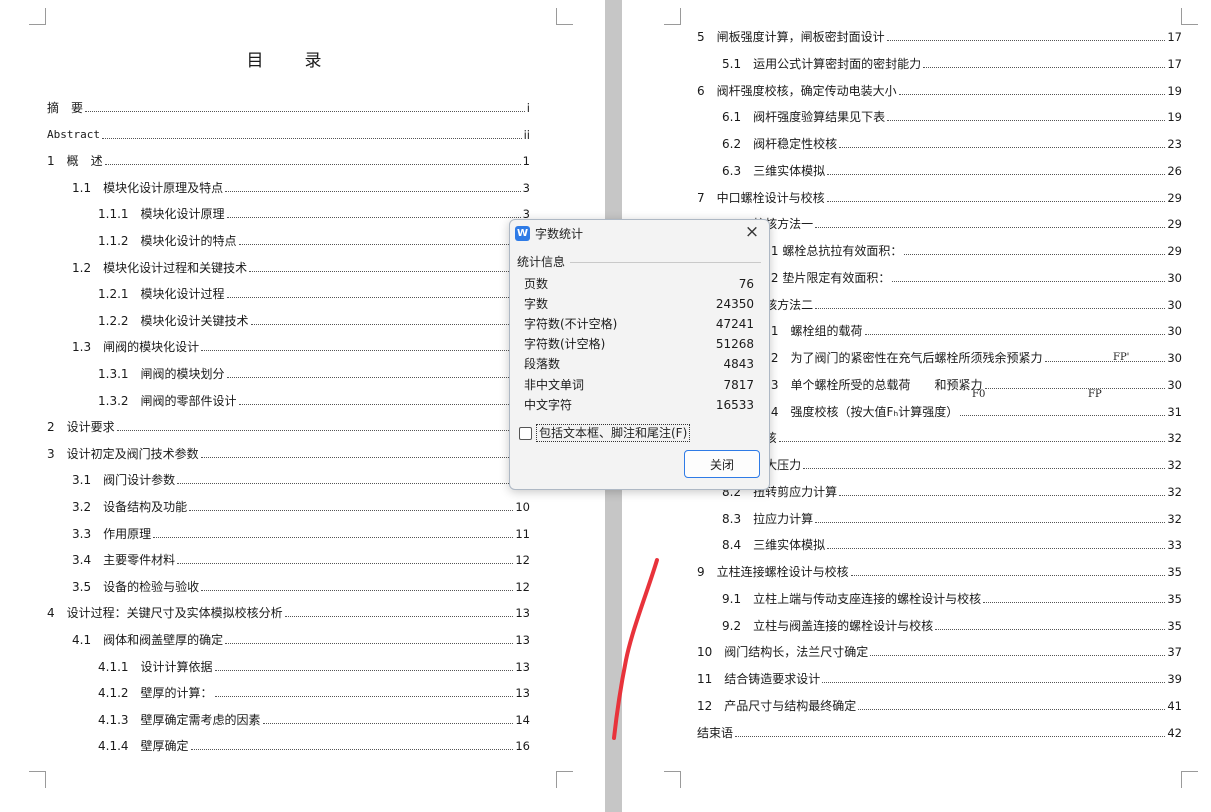 This screenshot has width=1211, height=812. Describe the element at coordinates (314, 294) in the screenshot. I see `toc-entry: 1.2.1 模块化设计过程3` at that location.